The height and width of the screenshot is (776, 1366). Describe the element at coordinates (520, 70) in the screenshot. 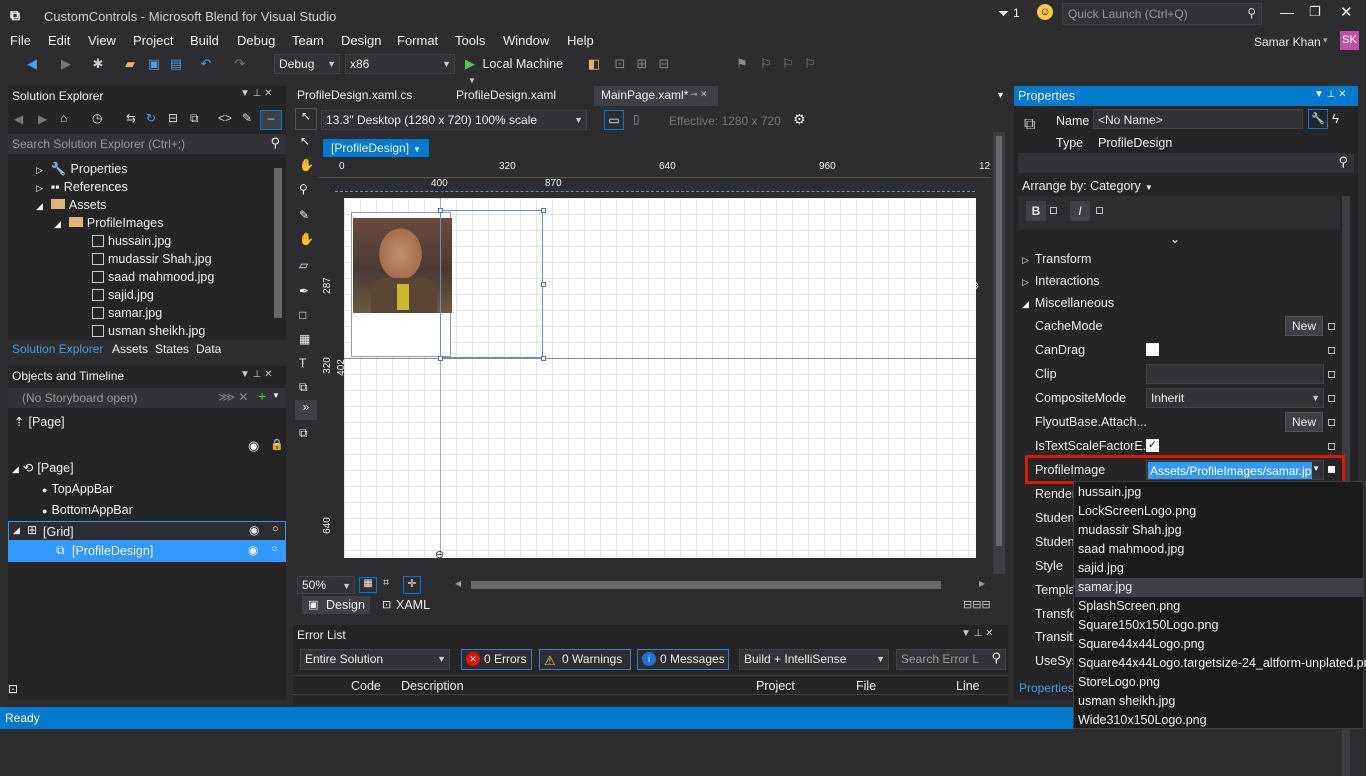

I see `run-button: ▶ Local Machine ▼` at that location.